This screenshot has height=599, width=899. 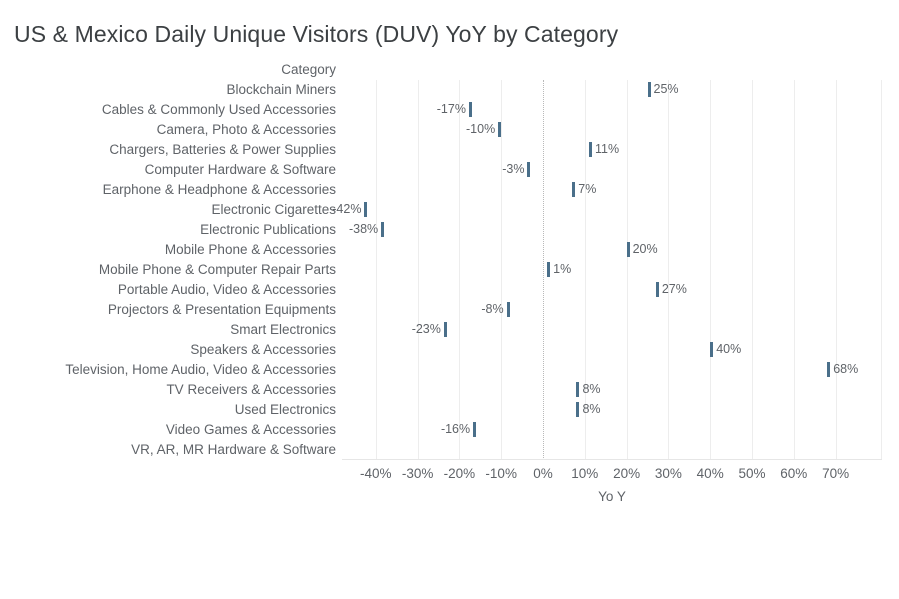 What do you see at coordinates (251, 389) in the screenshot?
I see `category-label: TV Receivers & Accessories` at bounding box center [251, 389].